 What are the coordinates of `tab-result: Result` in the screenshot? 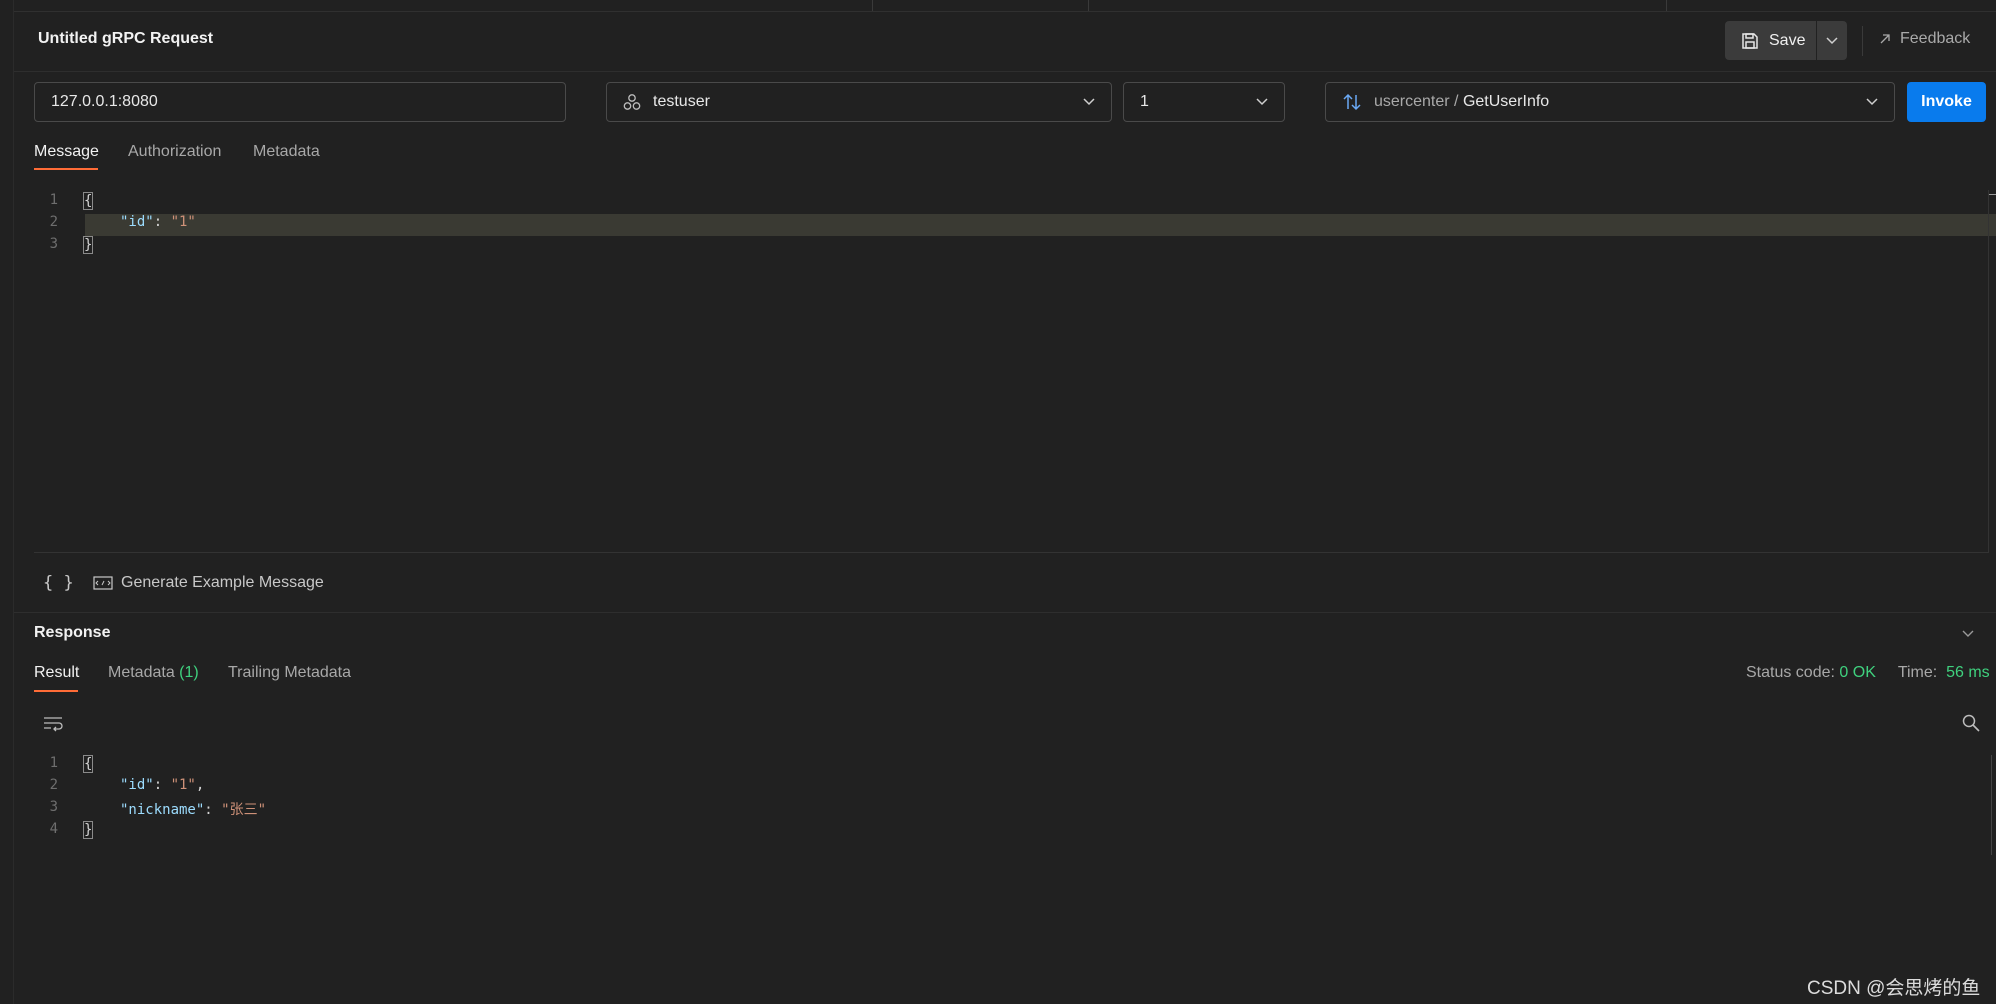 It's located at (56, 673).